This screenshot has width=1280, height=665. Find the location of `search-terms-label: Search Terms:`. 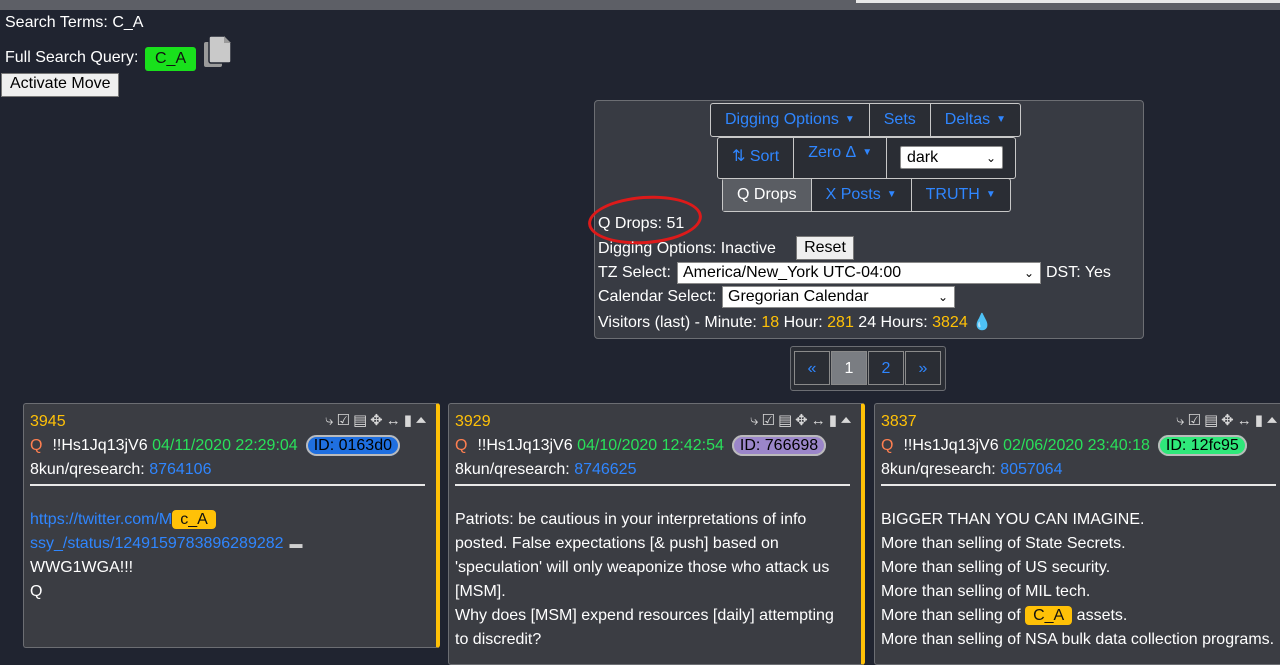

search-terms-label: Search Terms: is located at coordinates (56, 22).